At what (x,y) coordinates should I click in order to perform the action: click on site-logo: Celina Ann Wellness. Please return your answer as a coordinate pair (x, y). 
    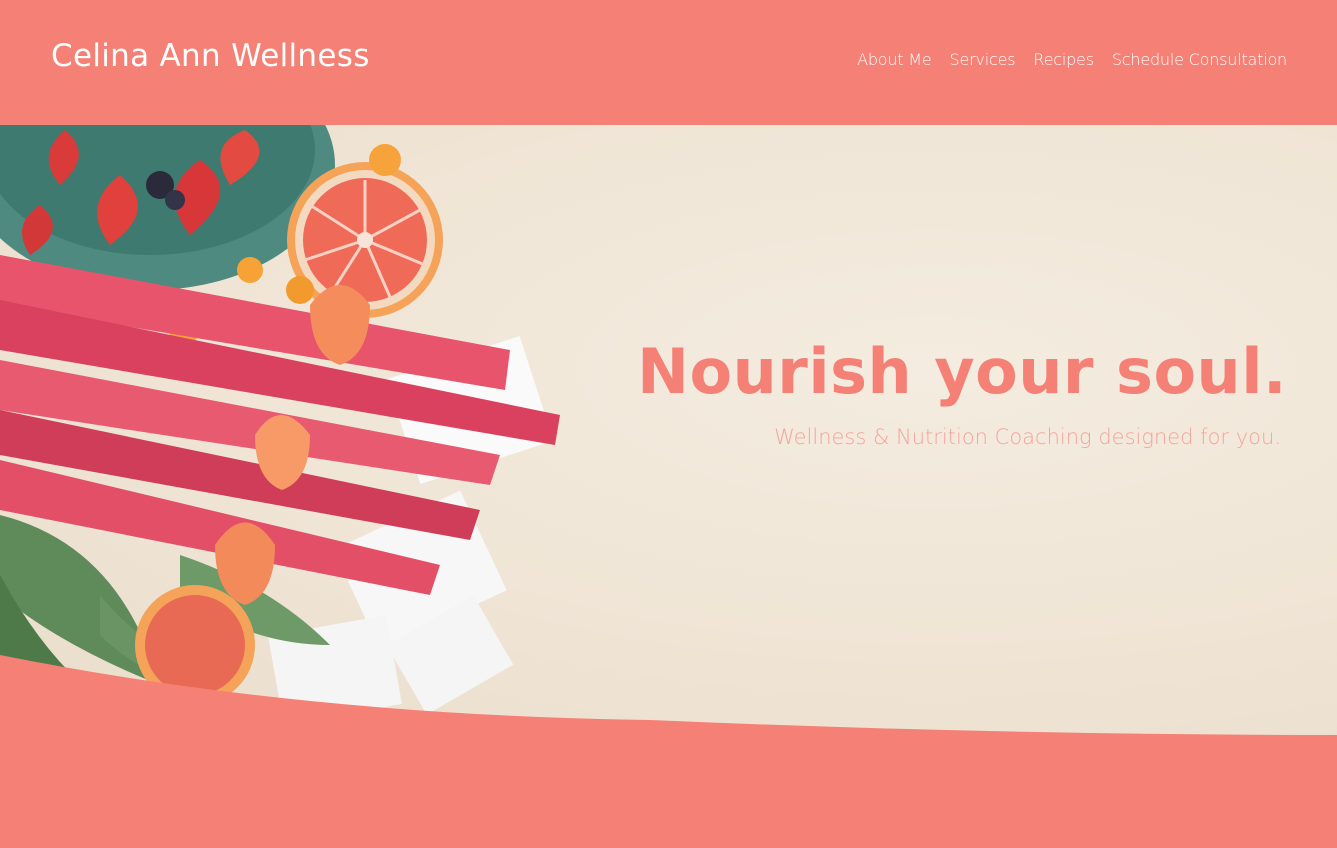
    Looking at the image, I should click on (210, 56).